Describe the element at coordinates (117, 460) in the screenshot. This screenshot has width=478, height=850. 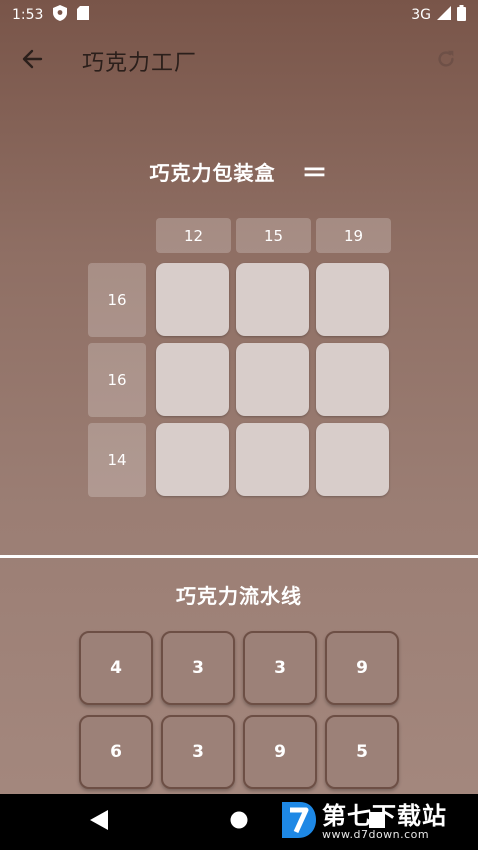
I see `row-header: 14` at that location.